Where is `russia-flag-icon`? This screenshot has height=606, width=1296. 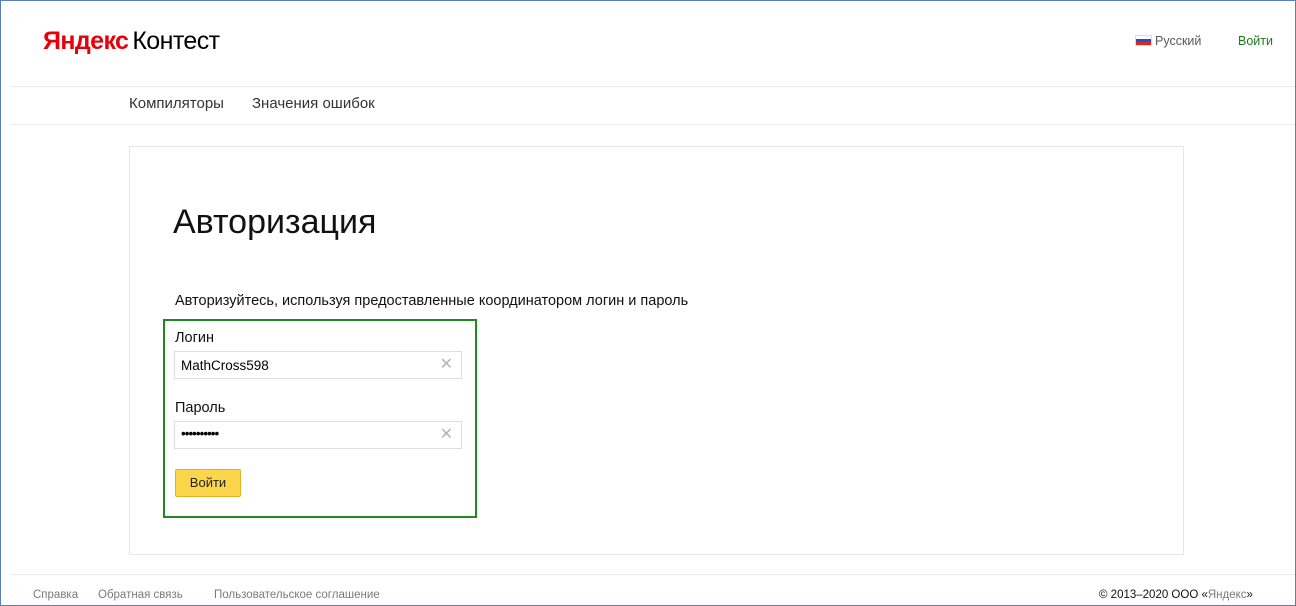
russia-flag-icon is located at coordinates (1143, 40).